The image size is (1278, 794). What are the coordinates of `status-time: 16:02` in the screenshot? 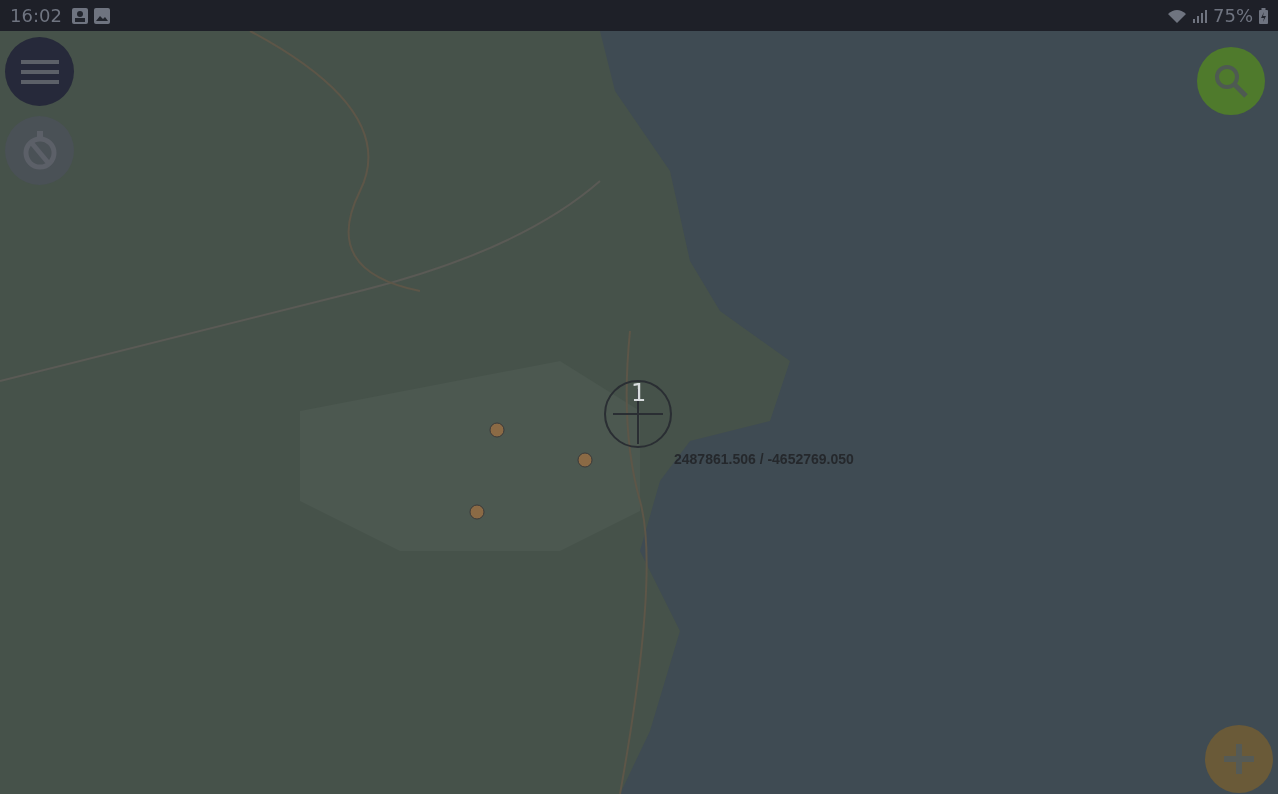 It's located at (36, 15).